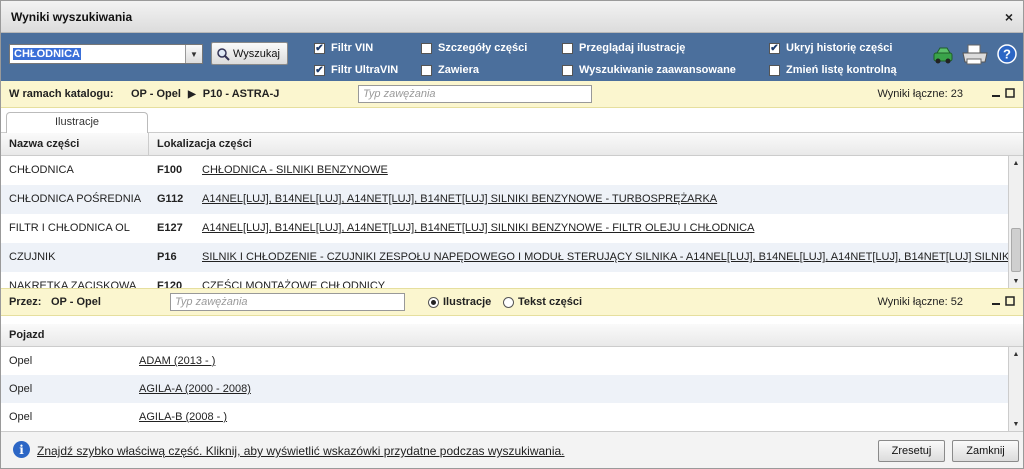 This screenshot has width=1024, height=469. Describe the element at coordinates (985, 451) in the screenshot. I see `close-button: Zamknij` at that location.